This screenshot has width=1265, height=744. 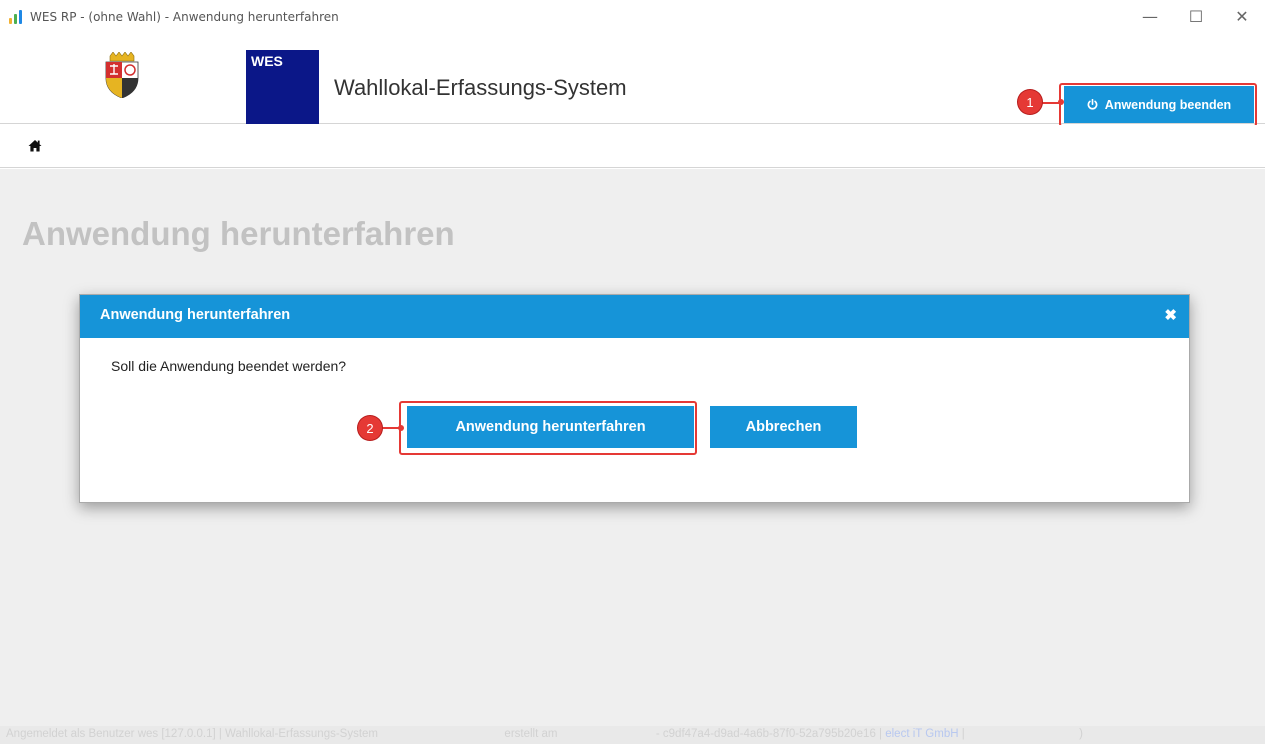 I want to click on annotation-marker-2: 2, so click(x=370, y=428).